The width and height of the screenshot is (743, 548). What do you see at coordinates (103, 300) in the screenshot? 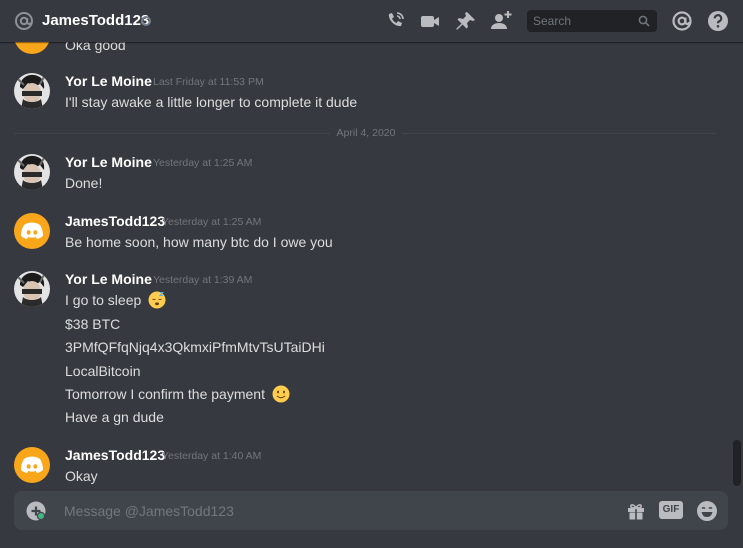
I see `message-text: I go to sleep` at bounding box center [103, 300].